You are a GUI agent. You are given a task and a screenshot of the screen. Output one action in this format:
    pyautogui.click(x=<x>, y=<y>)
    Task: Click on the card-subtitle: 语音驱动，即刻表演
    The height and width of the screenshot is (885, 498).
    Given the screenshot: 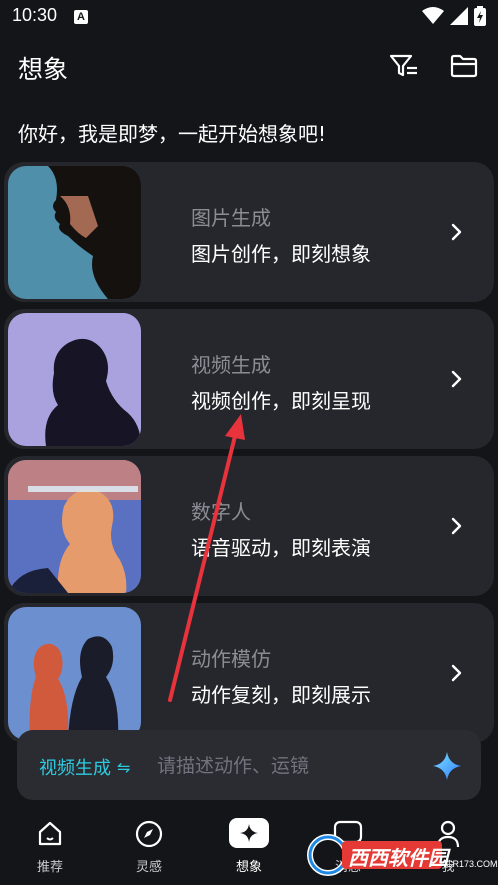 What is the action you would take?
    pyautogui.click(x=281, y=548)
    